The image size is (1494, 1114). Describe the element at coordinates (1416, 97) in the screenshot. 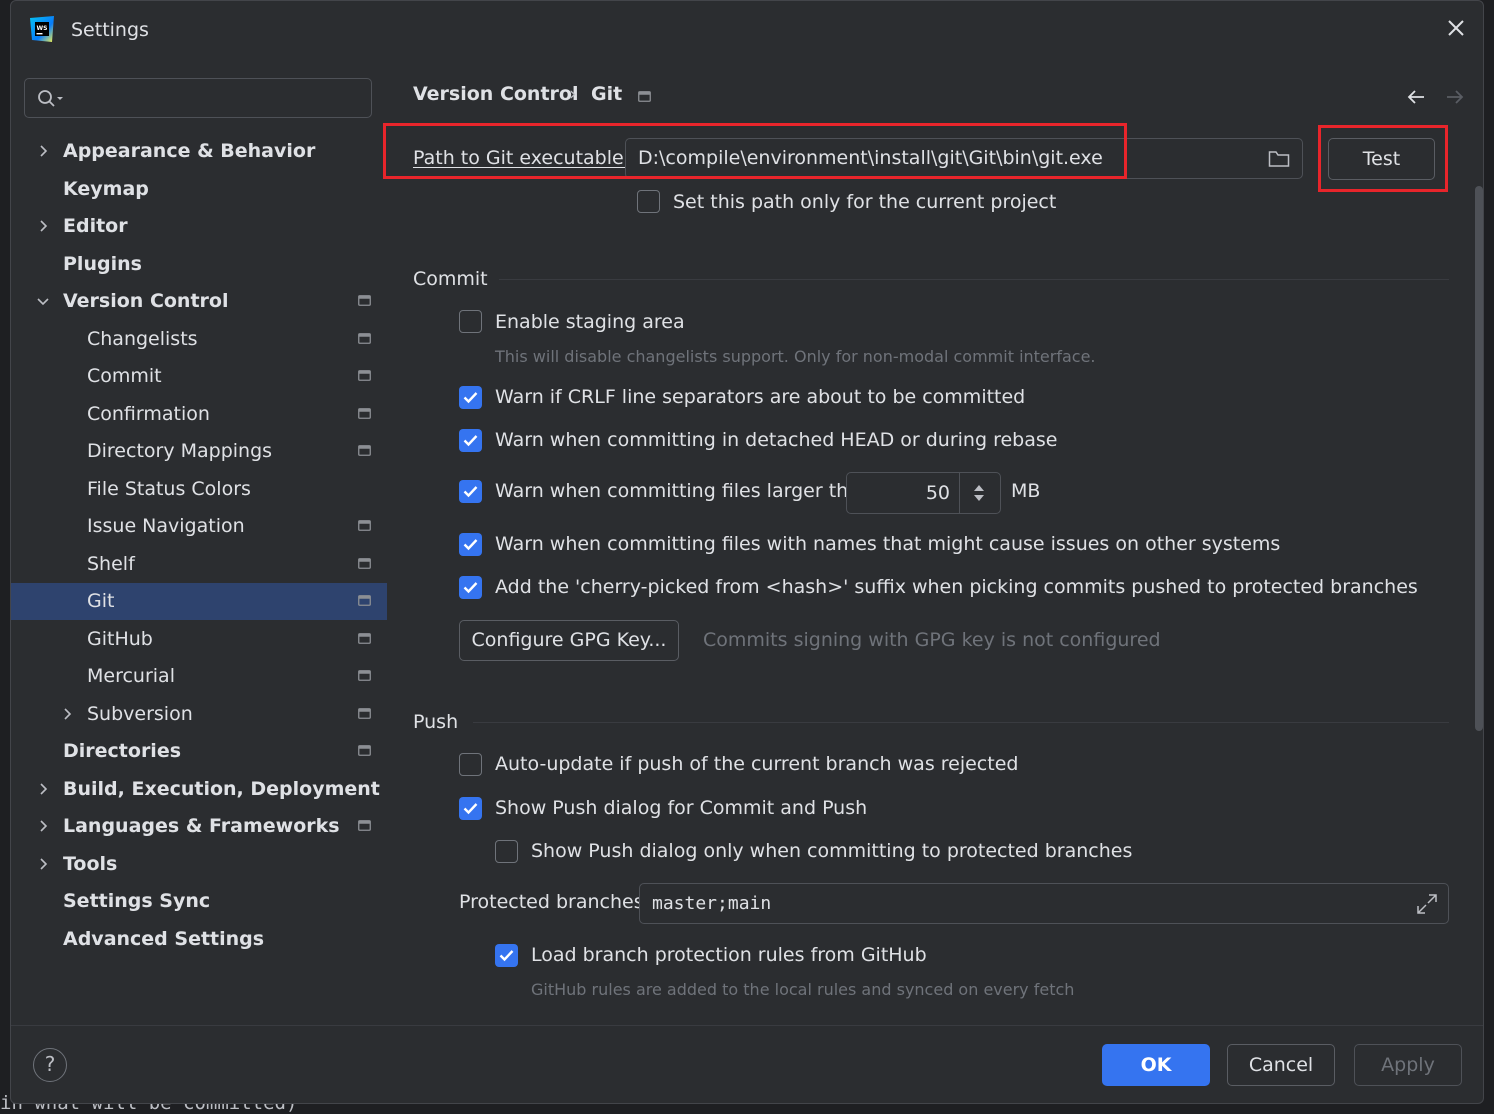

I see `back-arrow-icon` at that location.